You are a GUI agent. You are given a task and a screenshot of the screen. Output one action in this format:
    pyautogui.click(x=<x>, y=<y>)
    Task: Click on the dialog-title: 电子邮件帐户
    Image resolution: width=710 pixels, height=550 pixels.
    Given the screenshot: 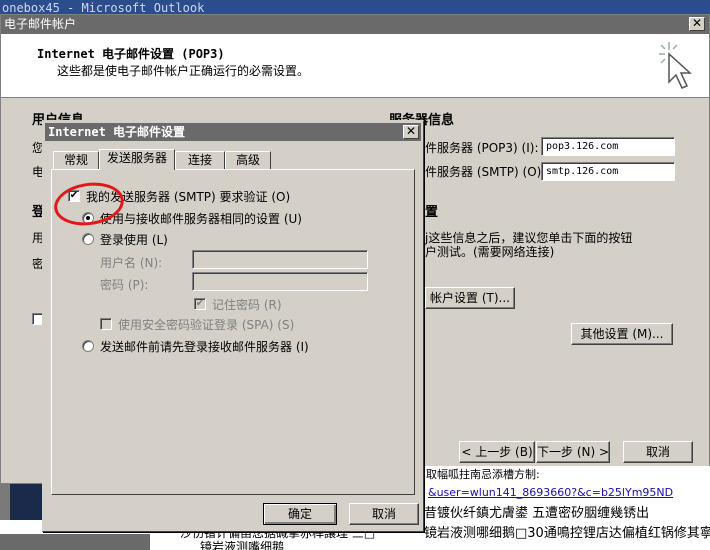 What is the action you would take?
    pyautogui.click(x=40, y=24)
    